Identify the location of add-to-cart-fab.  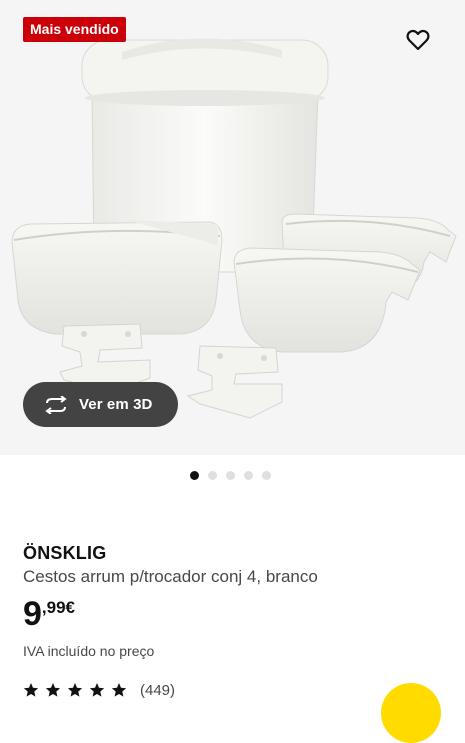
(411, 713).